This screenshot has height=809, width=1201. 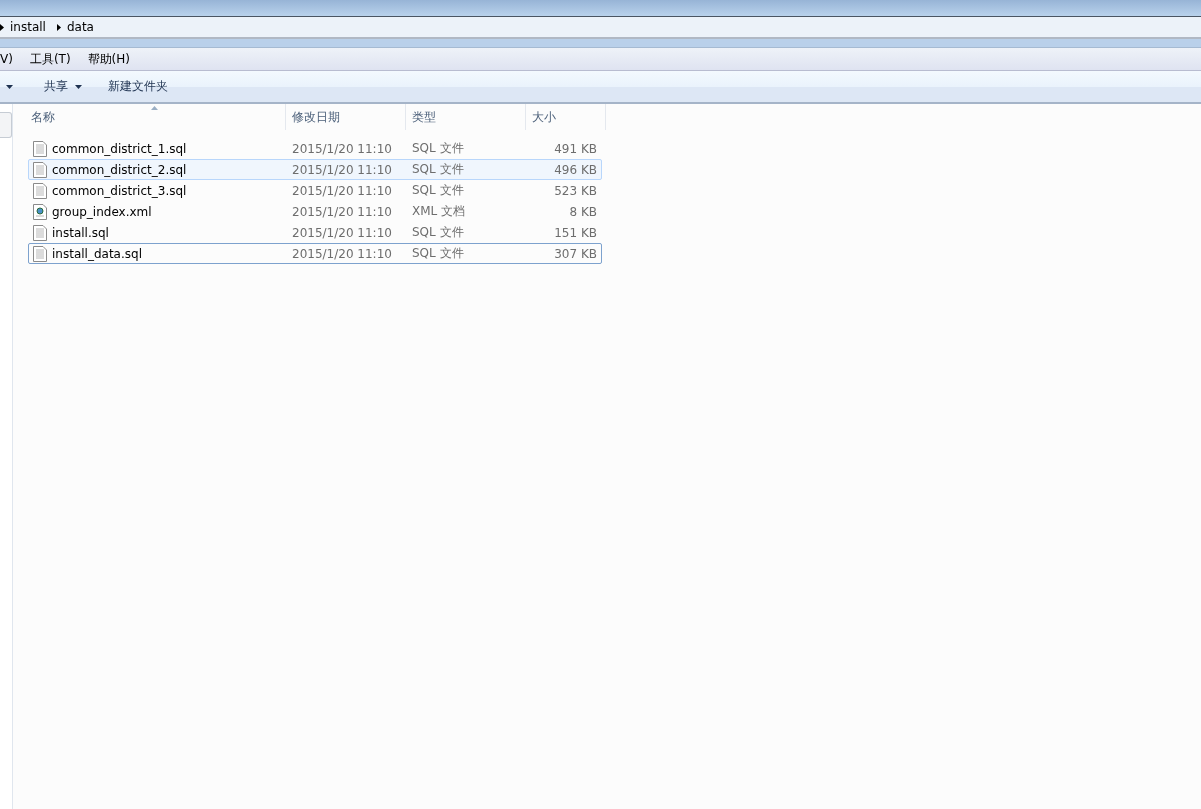 I want to click on file-row: common_district_3.sql 2015/1/20 11:10 SQL 文件 523 KB, so click(x=315, y=190).